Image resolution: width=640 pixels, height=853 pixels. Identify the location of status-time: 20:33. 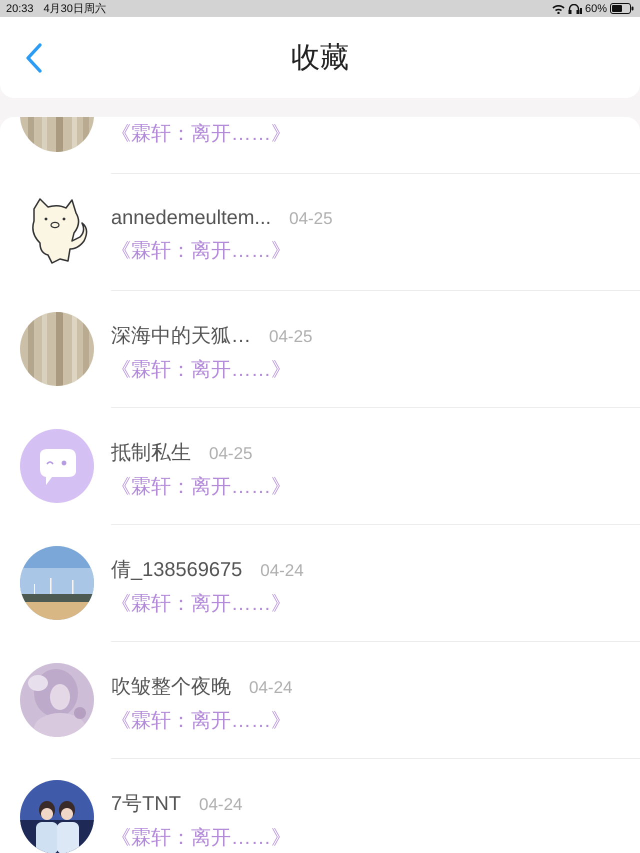
(20, 8).